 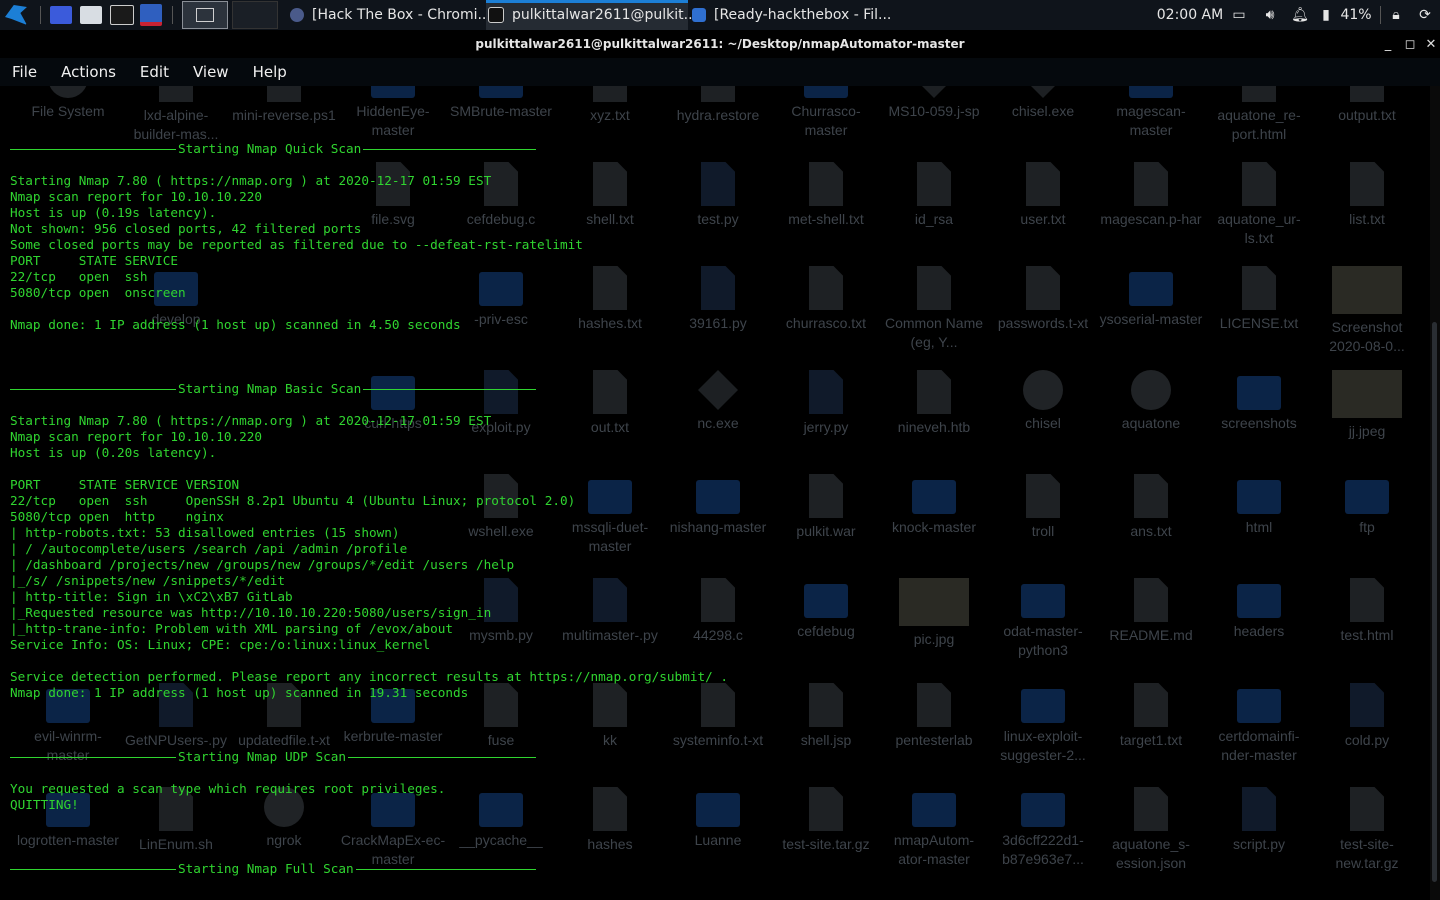 I want to click on kali-dragon-icon, so click(x=16, y=15).